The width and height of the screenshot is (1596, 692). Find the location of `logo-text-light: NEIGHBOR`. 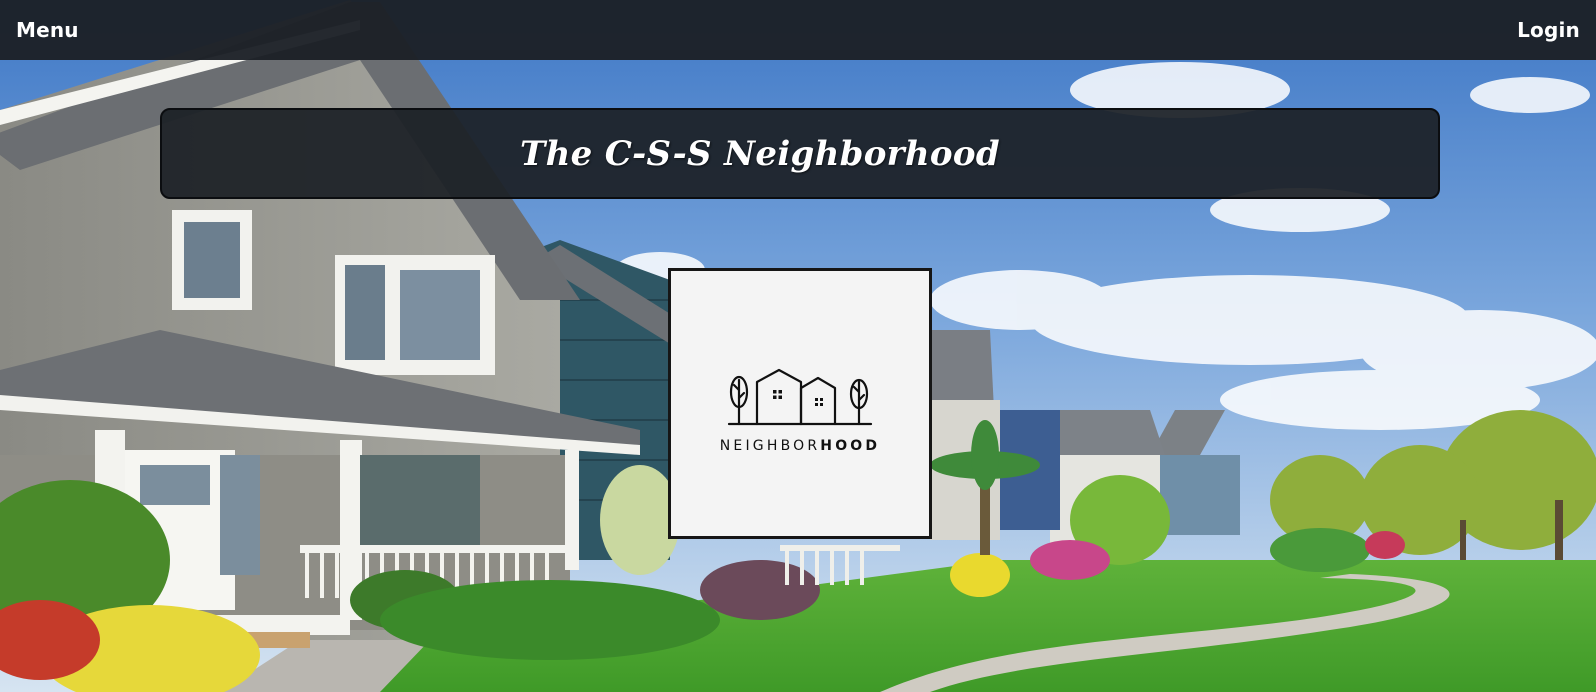

logo-text-light: NEIGHBOR is located at coordinates (770, 445).